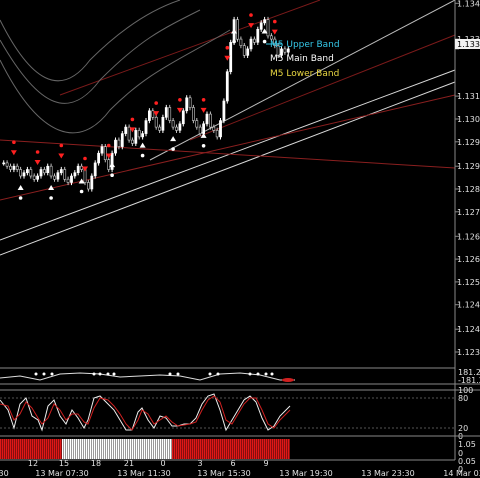  Describe the element at coordinates (468, 189) in the screenshot. I see `price-tick-label: 1.12840` at that location.